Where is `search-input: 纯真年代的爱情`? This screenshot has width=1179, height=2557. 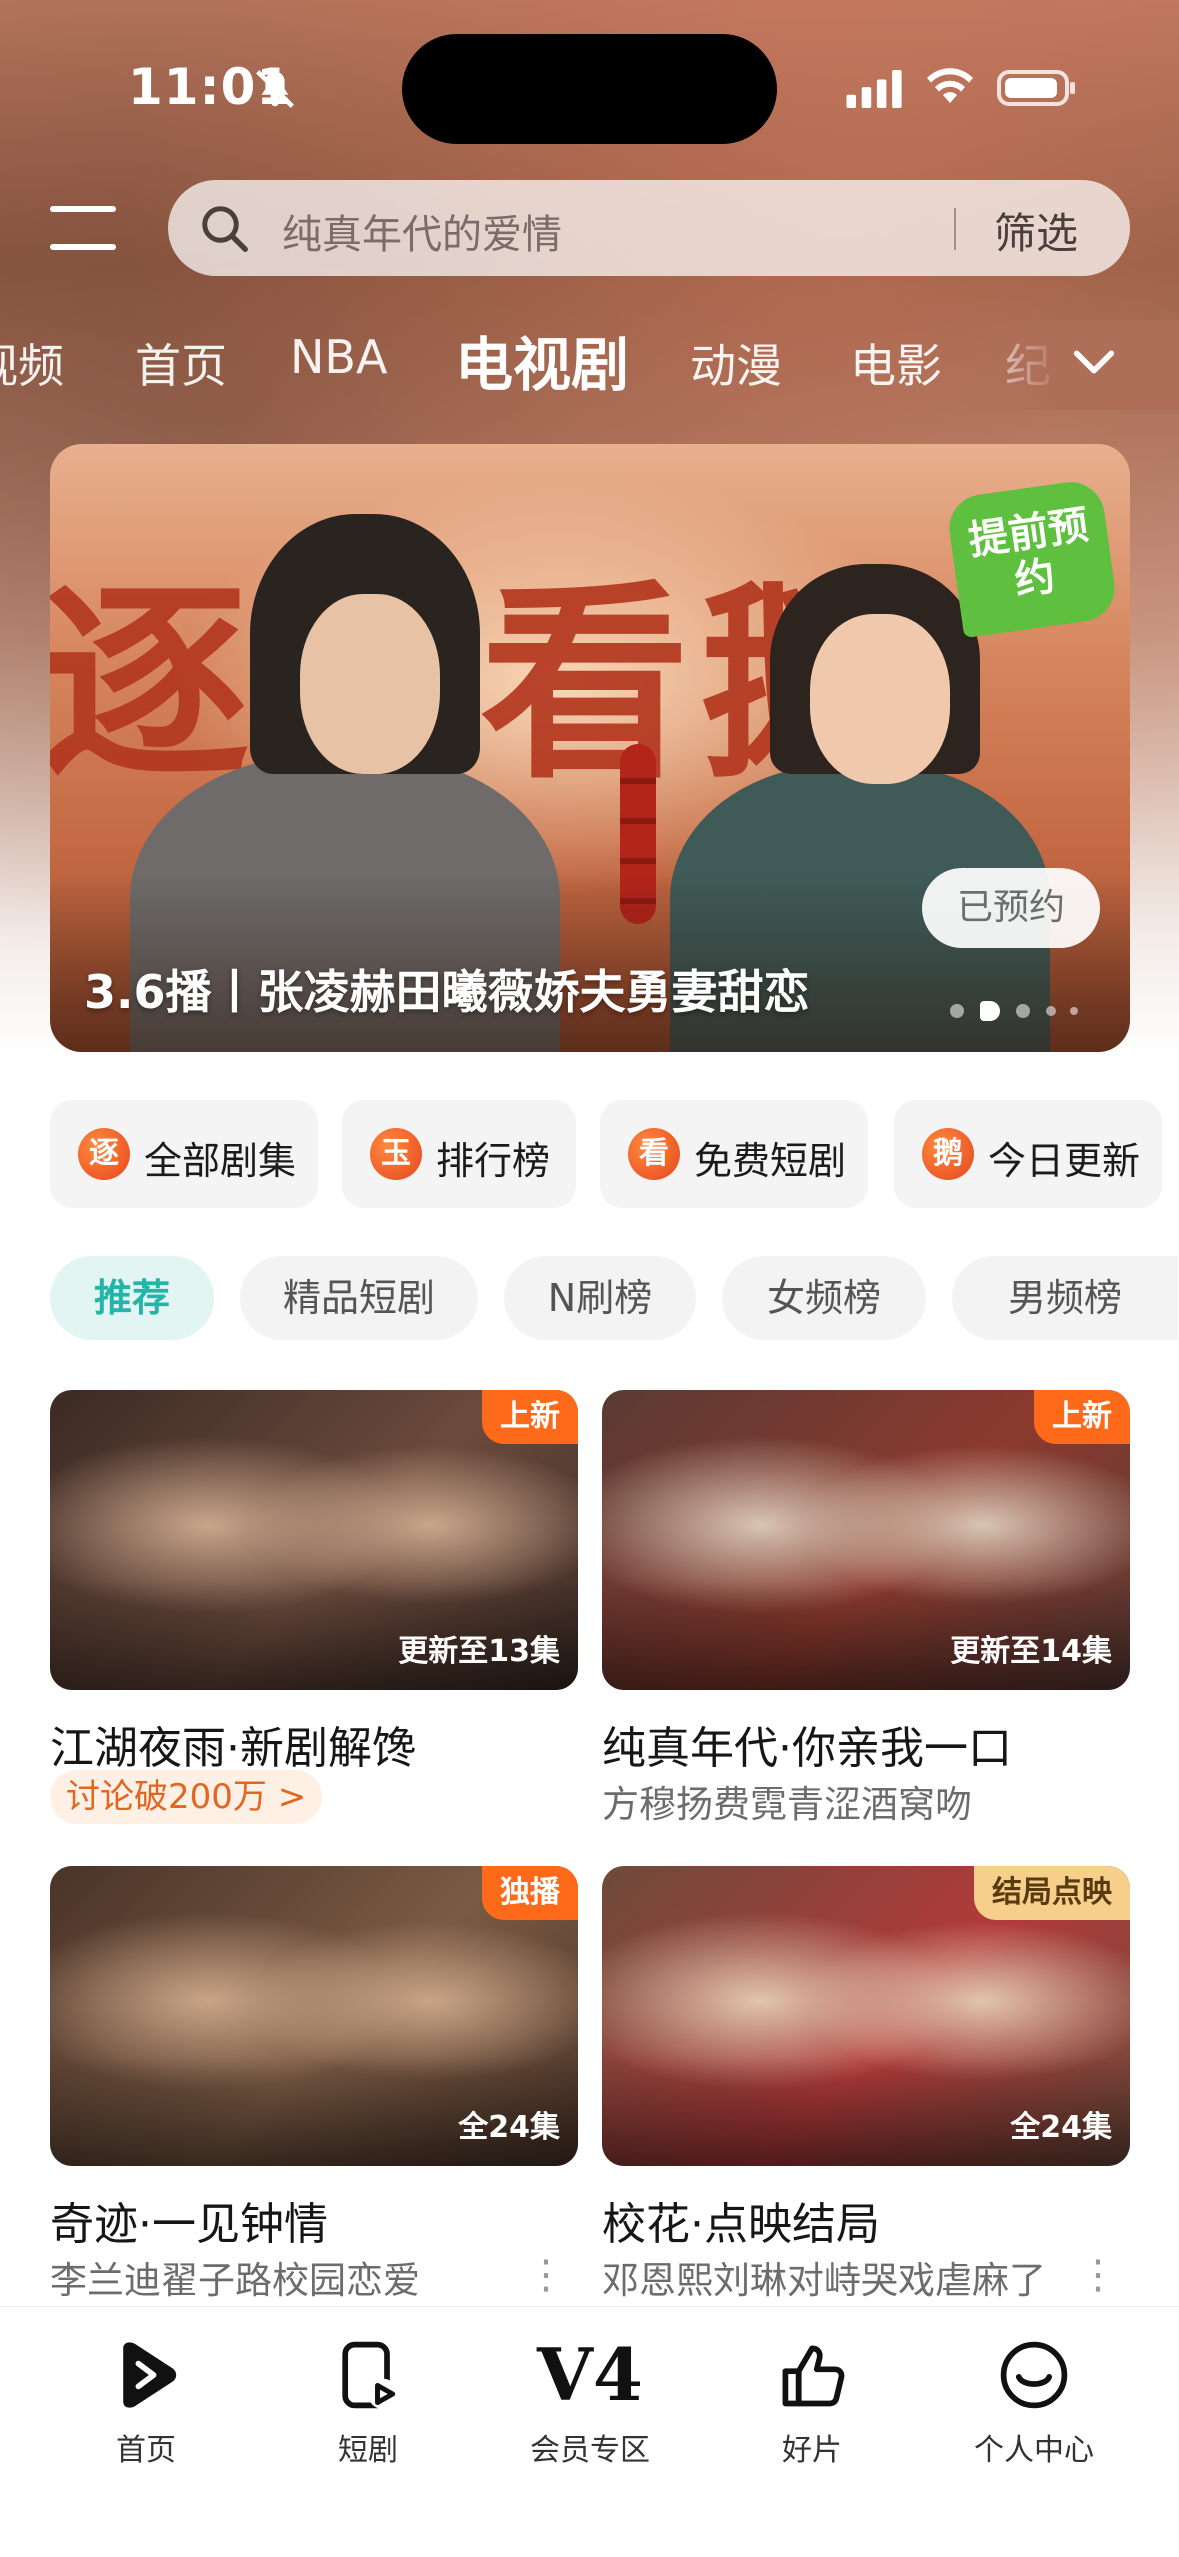 search-input: 纯真年代的爱情 is located at coordinates (422, 231).